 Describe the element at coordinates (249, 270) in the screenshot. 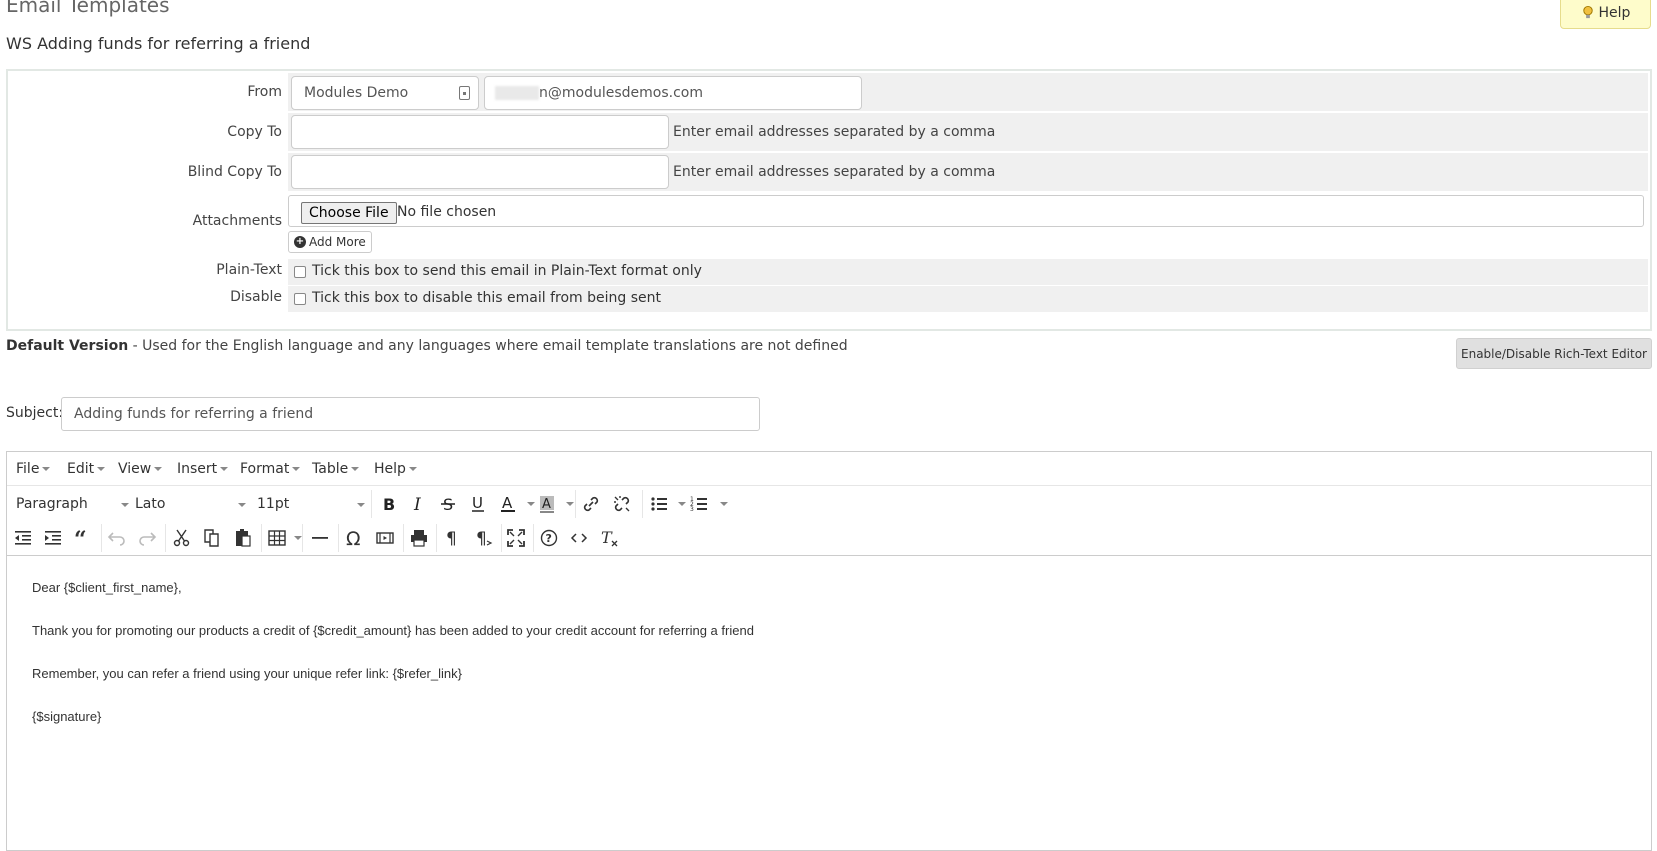

I see `plain-text-label: Plain-Text` at that location.